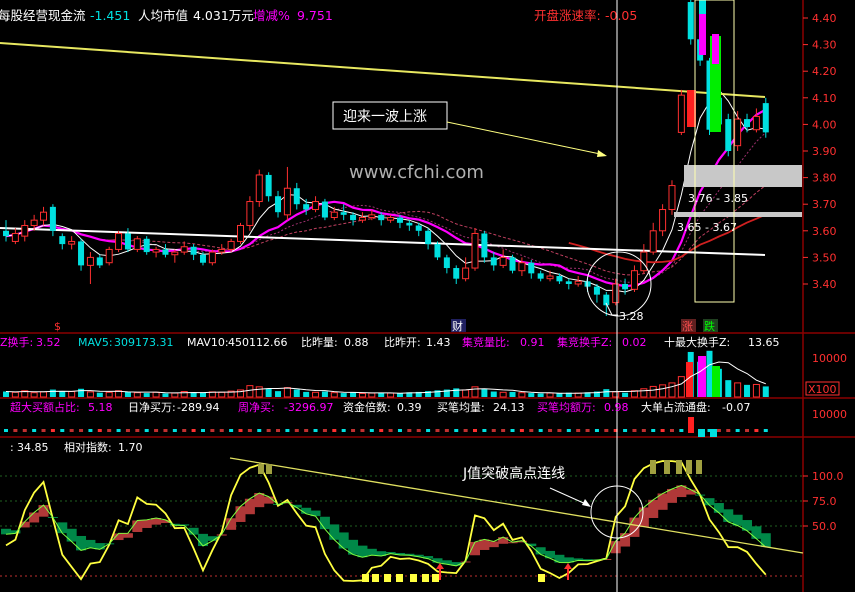 The height and width of the screenshot is (592, 855). Describe the element at coordinates (152, 407) in the screenshot. I see `fund-rjmw-label: 日净买万:` at that location.